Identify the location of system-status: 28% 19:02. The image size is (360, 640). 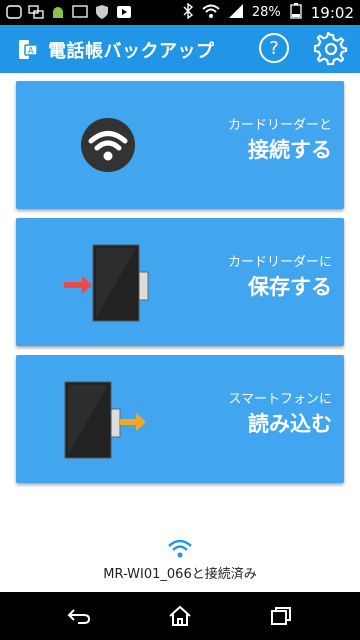
(268, 12).